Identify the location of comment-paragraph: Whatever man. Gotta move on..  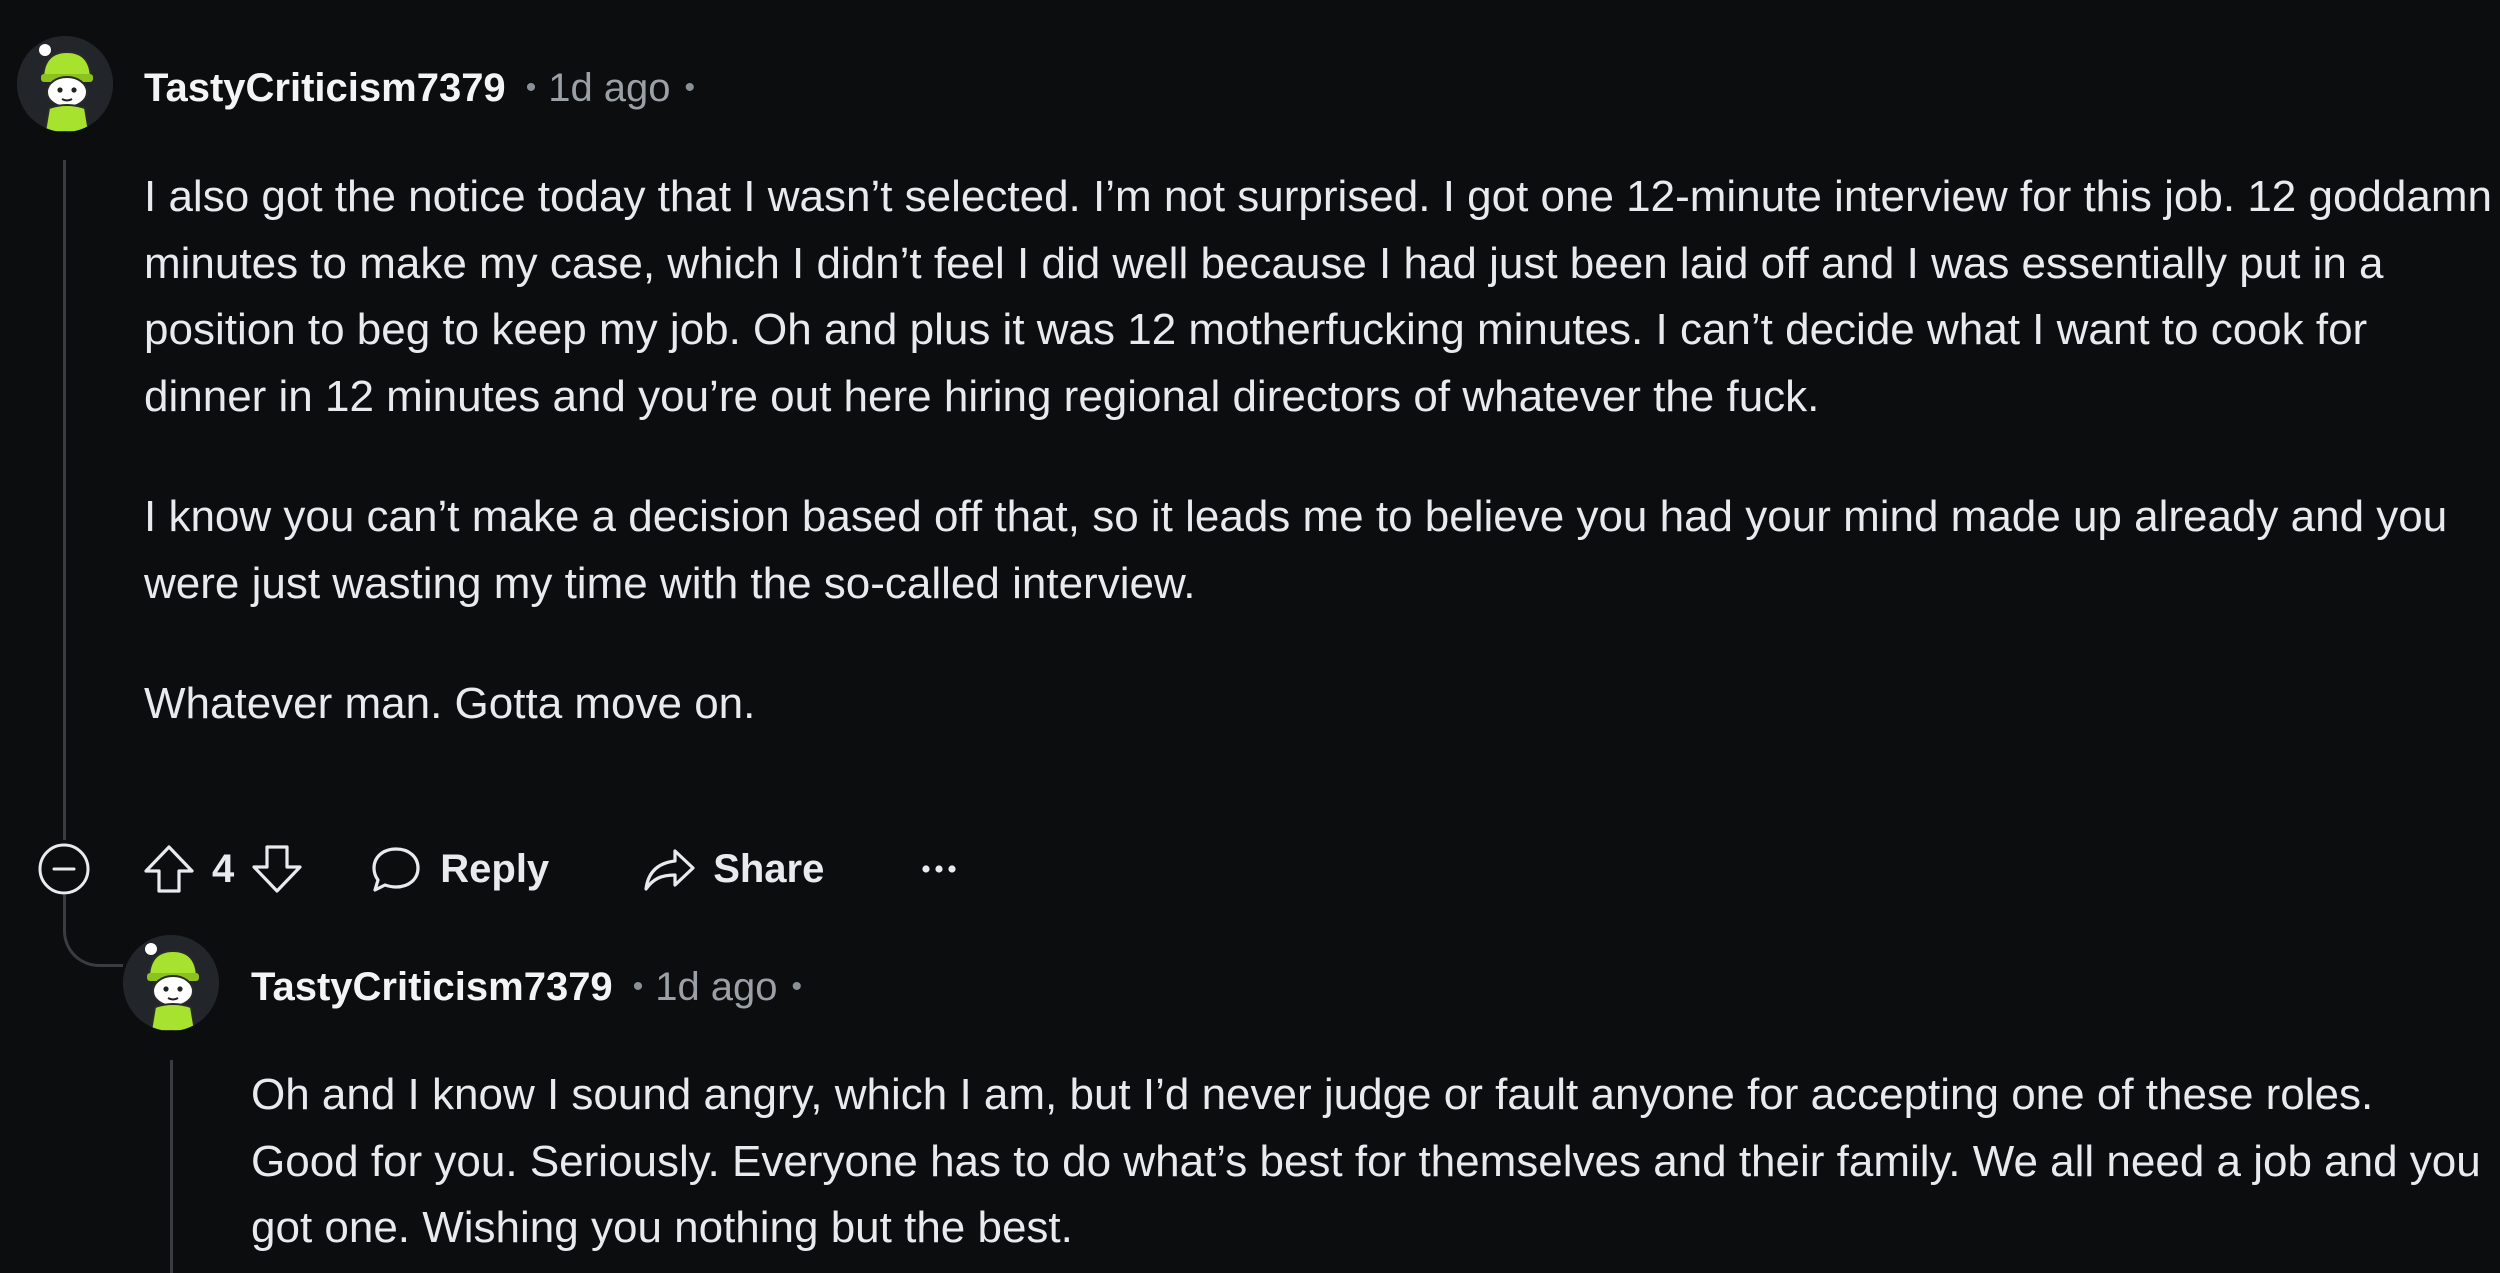
(450, 703).